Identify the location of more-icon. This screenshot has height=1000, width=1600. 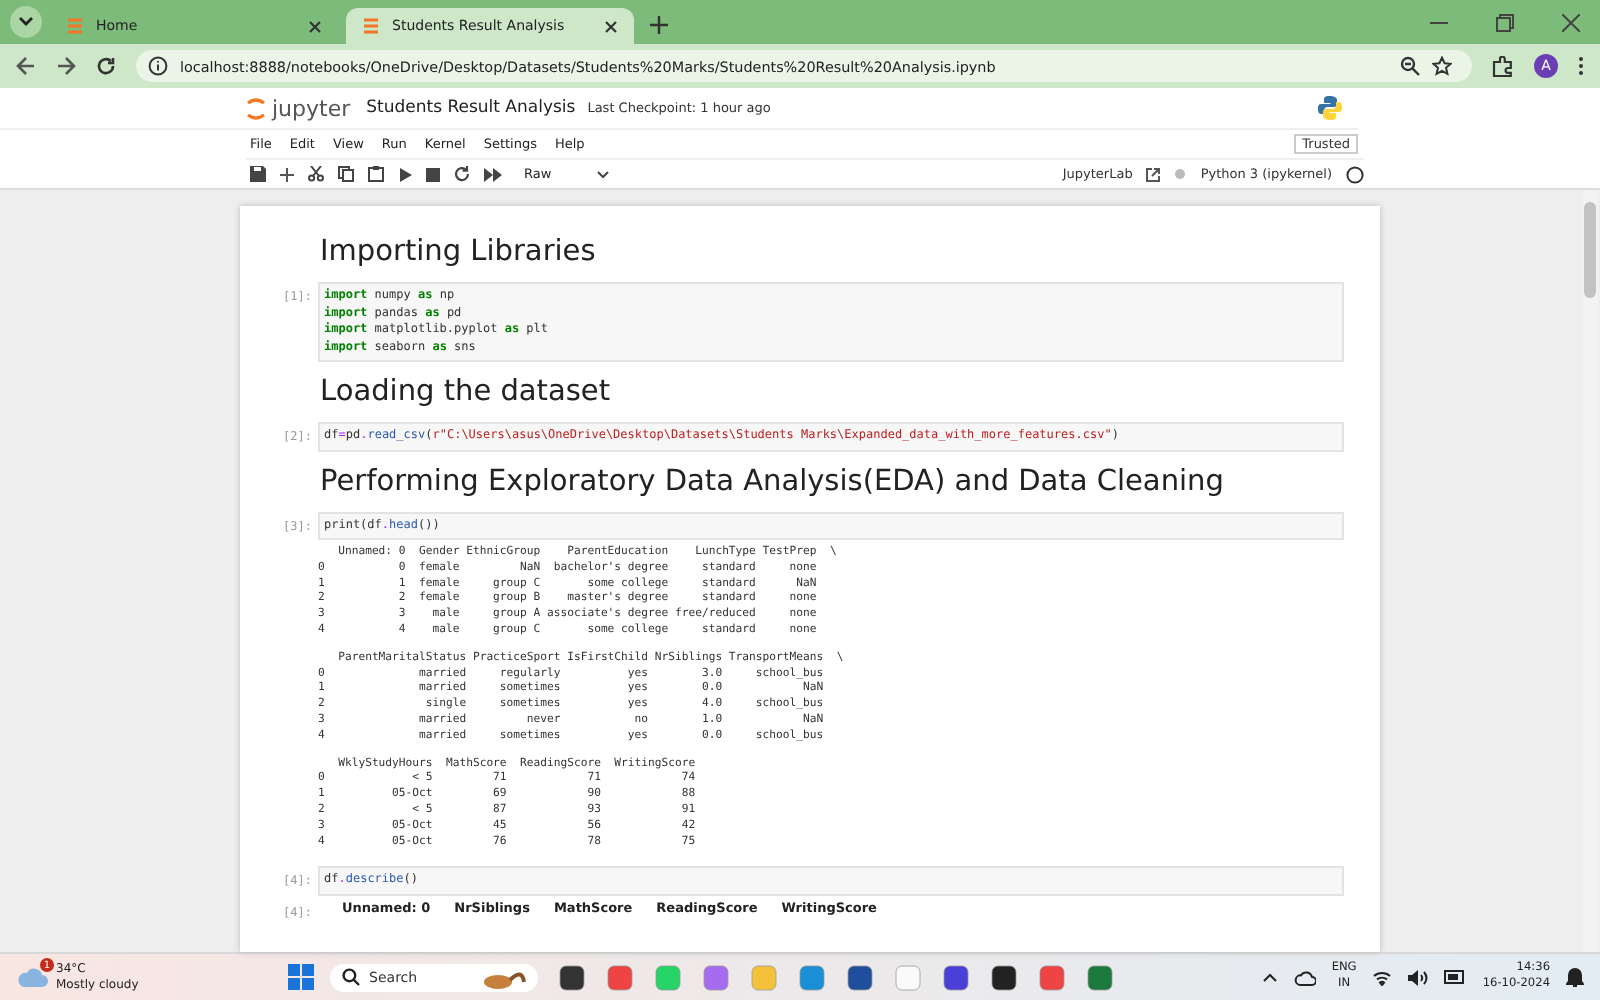
(1581, 66).